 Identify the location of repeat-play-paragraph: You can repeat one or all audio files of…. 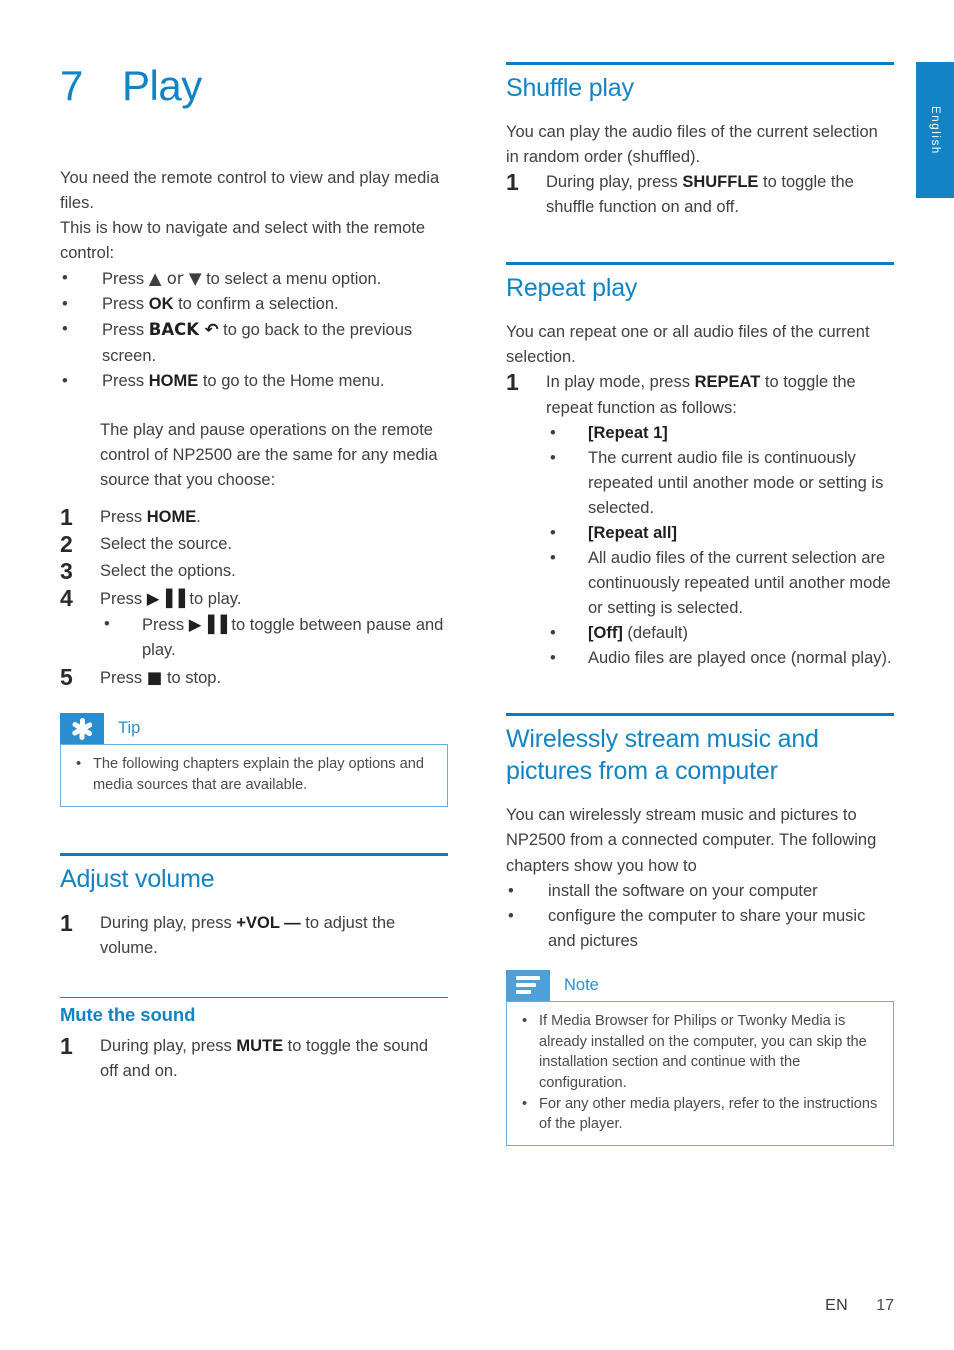
(688, 345).